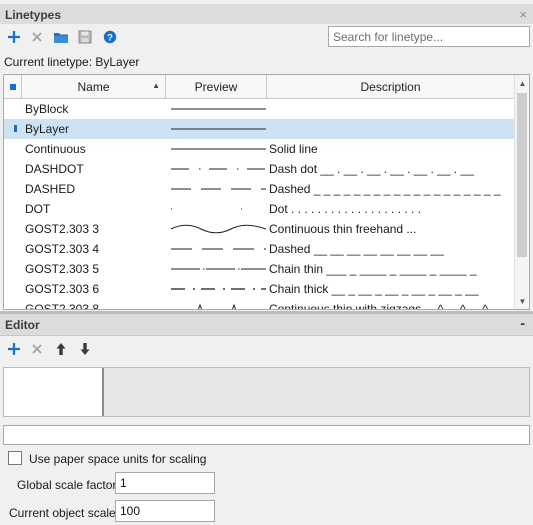 The width and height of the screenshot is (533, 525). What do you see at coordinates (22, 325) in the screenshot?
I see `editor-title: Editor` at bounding box center [22, 325].